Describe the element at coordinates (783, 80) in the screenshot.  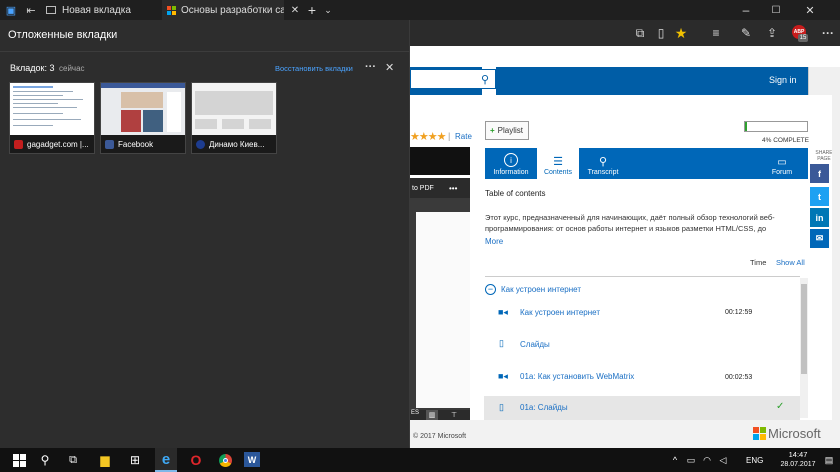
I see `signin-link: Sign in` at that location.